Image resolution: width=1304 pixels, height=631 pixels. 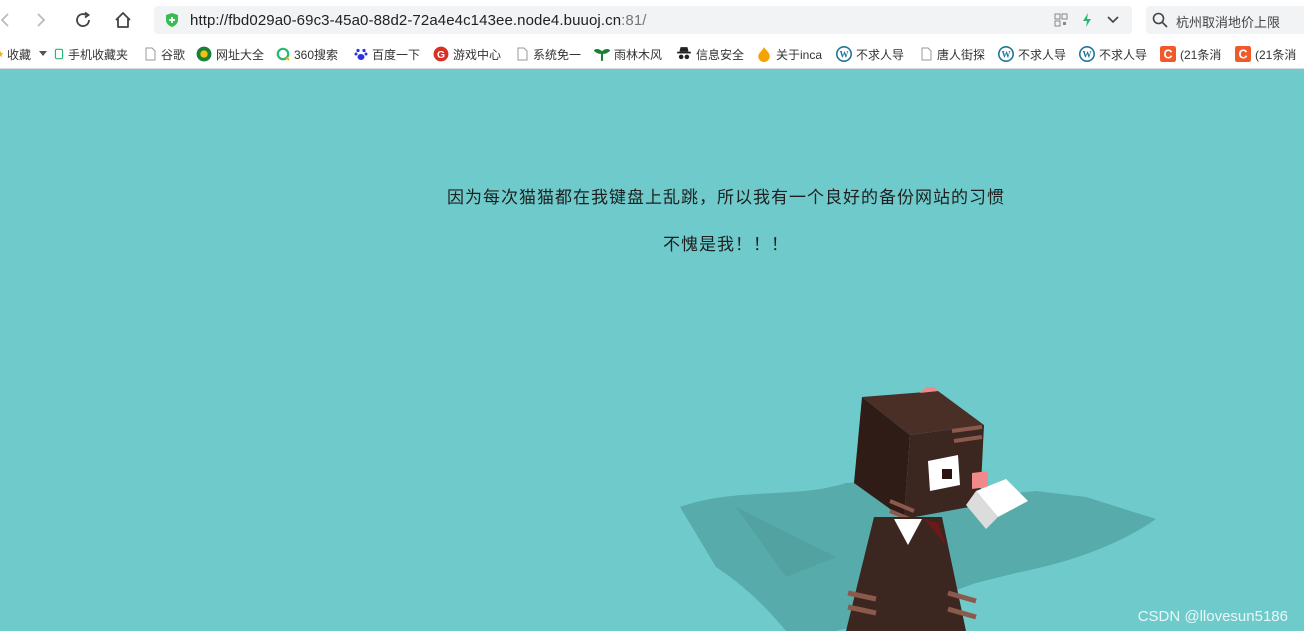 I want to click on bookmark-item: 信息安全, so click(x=710, y=54).